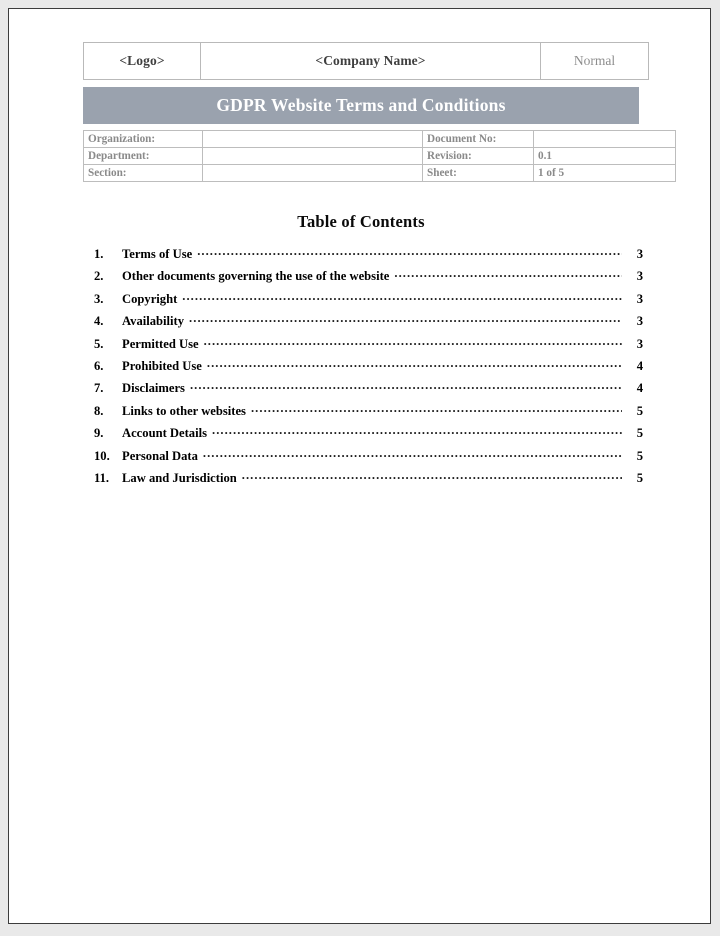  What do you see at coordinates (164, 433) in the screenshot?
I see `toc-entry-label: Account Details` at bounding box center [164, 433].